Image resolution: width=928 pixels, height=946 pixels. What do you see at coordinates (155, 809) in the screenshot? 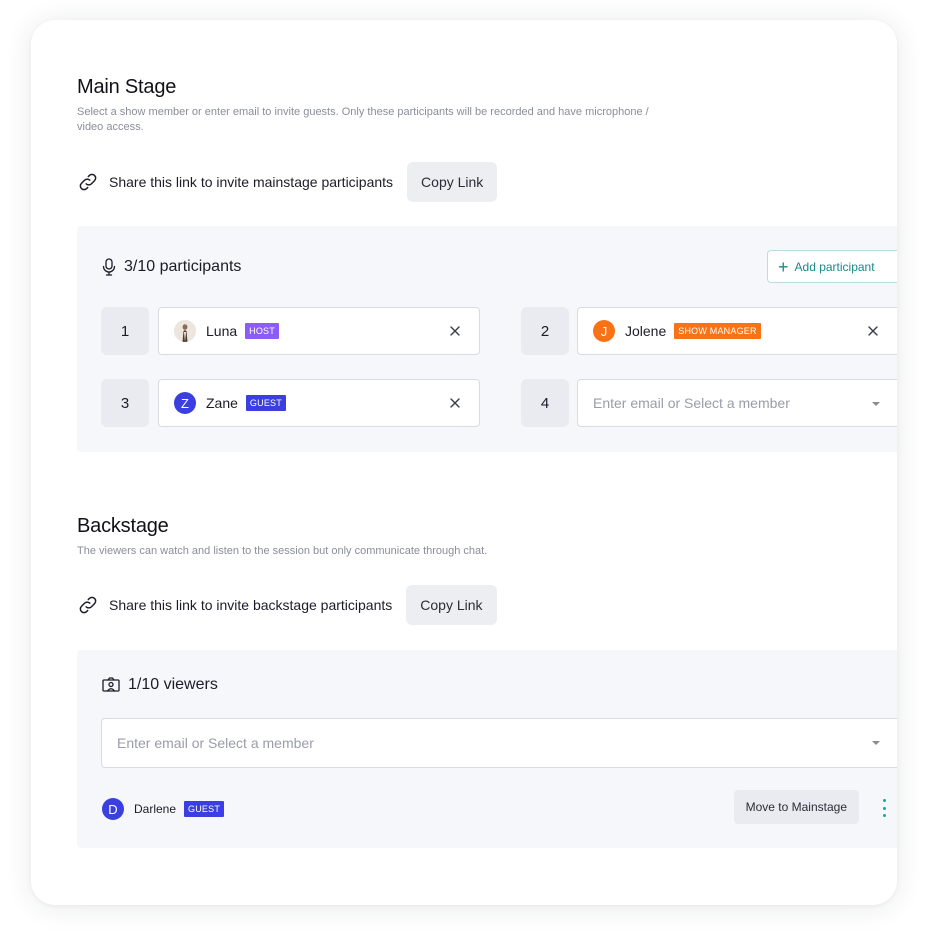
I see `viewer-name: Darlene` at bounding box center [155, 809].